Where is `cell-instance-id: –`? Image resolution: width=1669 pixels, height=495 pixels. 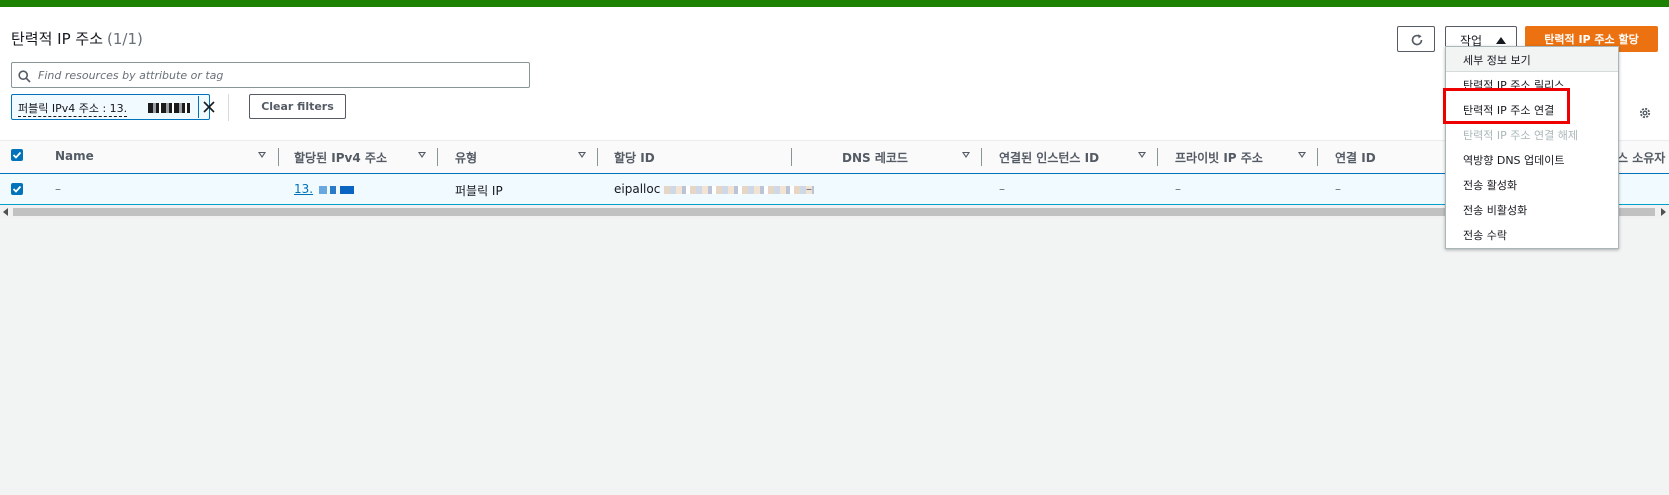
cell-instance-id: – is located at coordinates (1002, 189).